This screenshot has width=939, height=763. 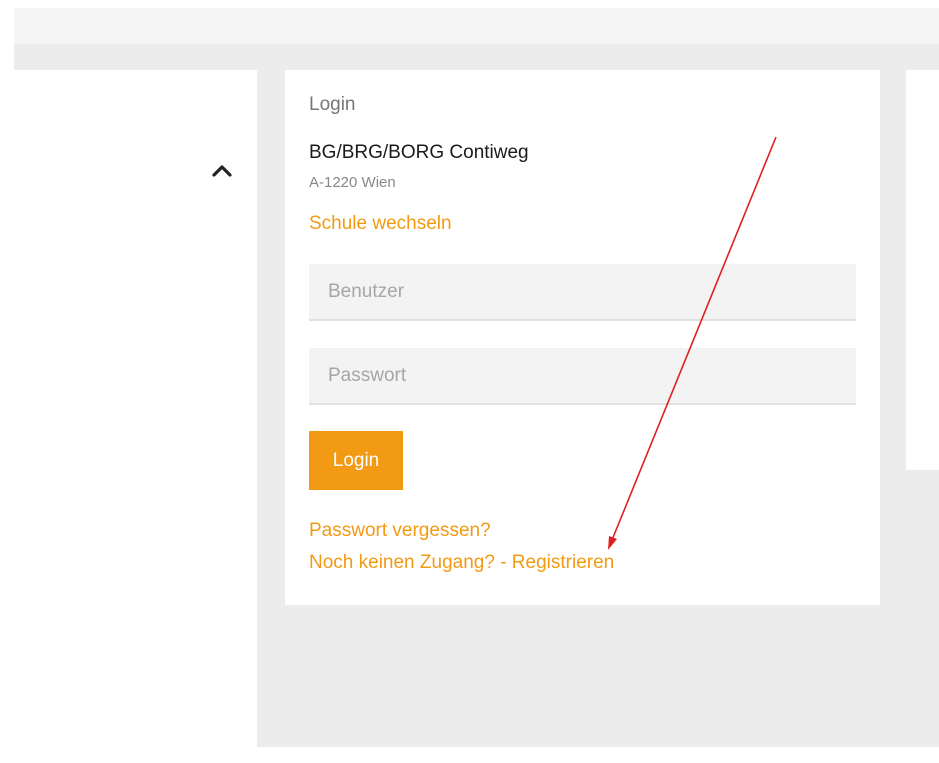 What do you see at coordinates (356, 460) in the screenshot?
I see `login-button: Login` at bounding box center [356, 460].